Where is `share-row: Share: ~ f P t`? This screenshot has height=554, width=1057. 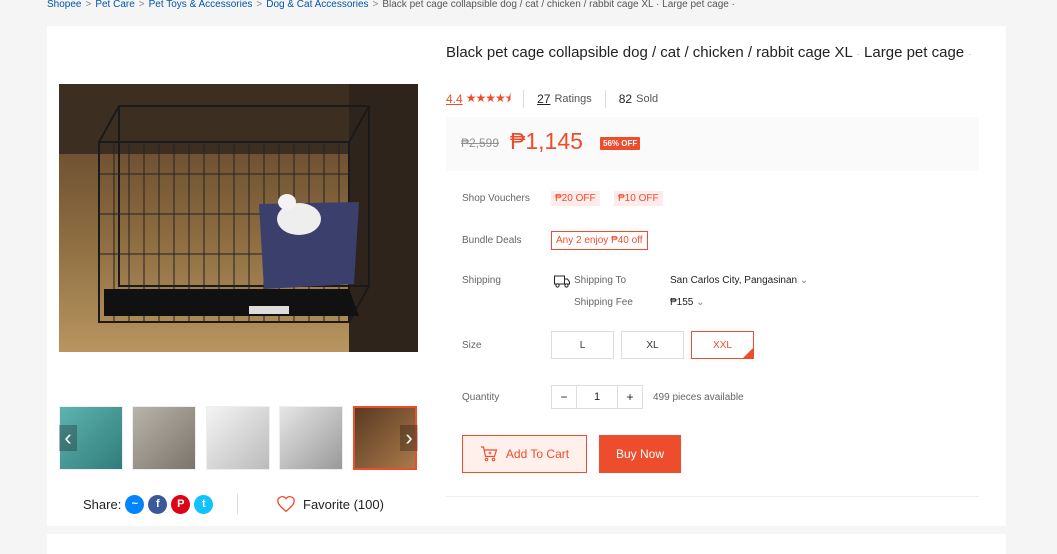
share-row: Share: ~ f P t is located at coordinates (148, 504).